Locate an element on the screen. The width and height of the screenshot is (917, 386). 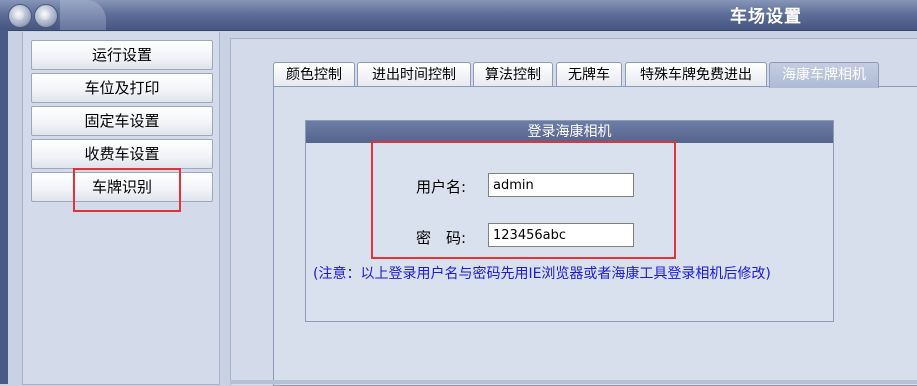
highlight-box-credentials is located at coordinates (523, 200).